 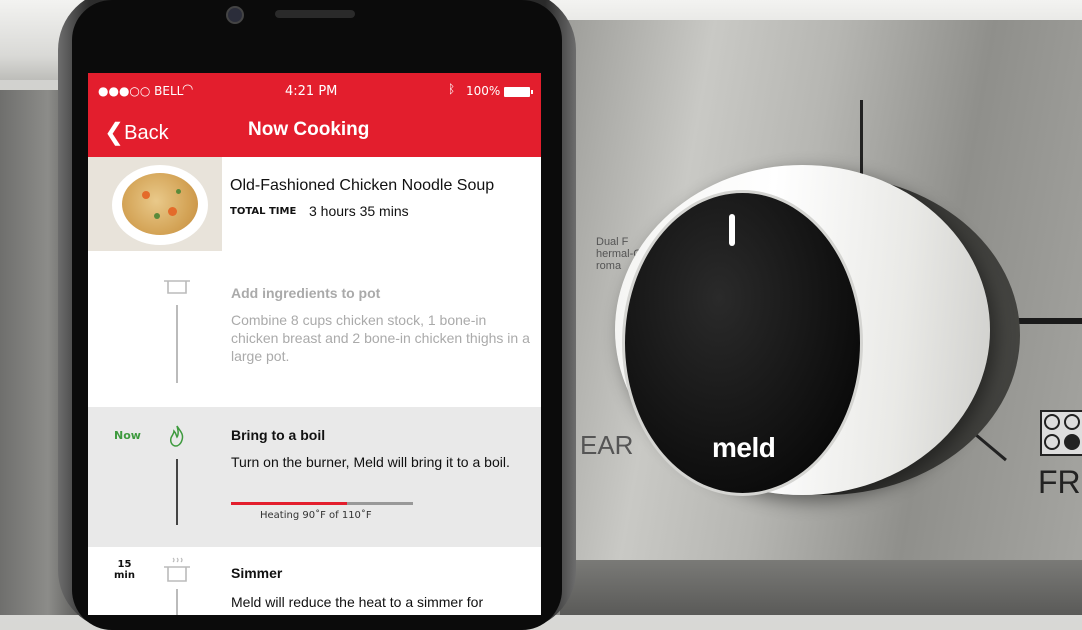 I want to click on back-button: ❮Back, so click(x=136, y=131).